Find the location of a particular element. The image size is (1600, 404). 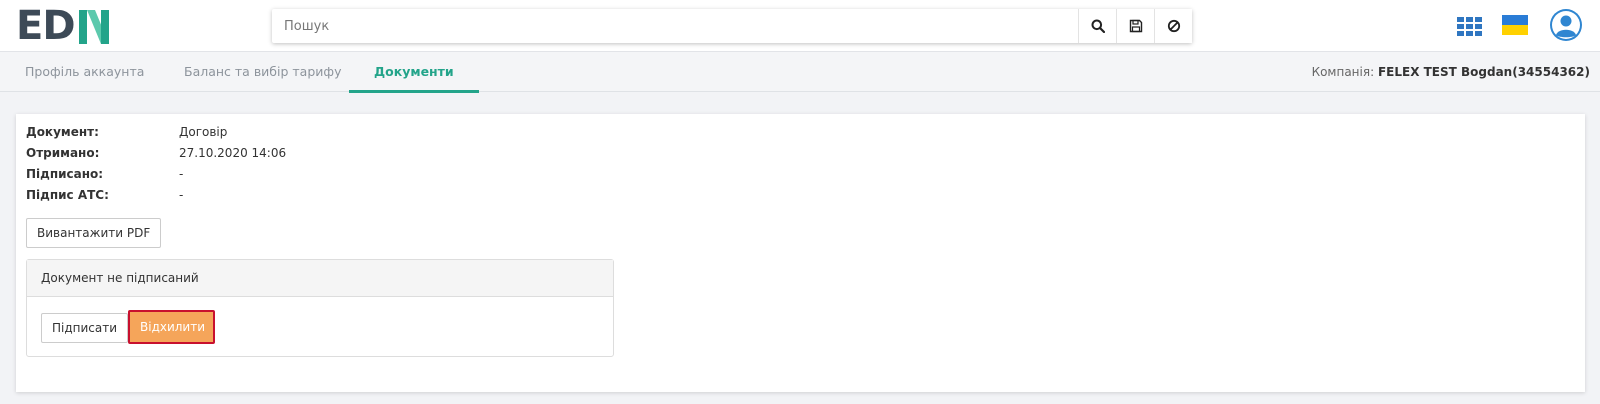

search-button is located at coordinates (1097, 26).